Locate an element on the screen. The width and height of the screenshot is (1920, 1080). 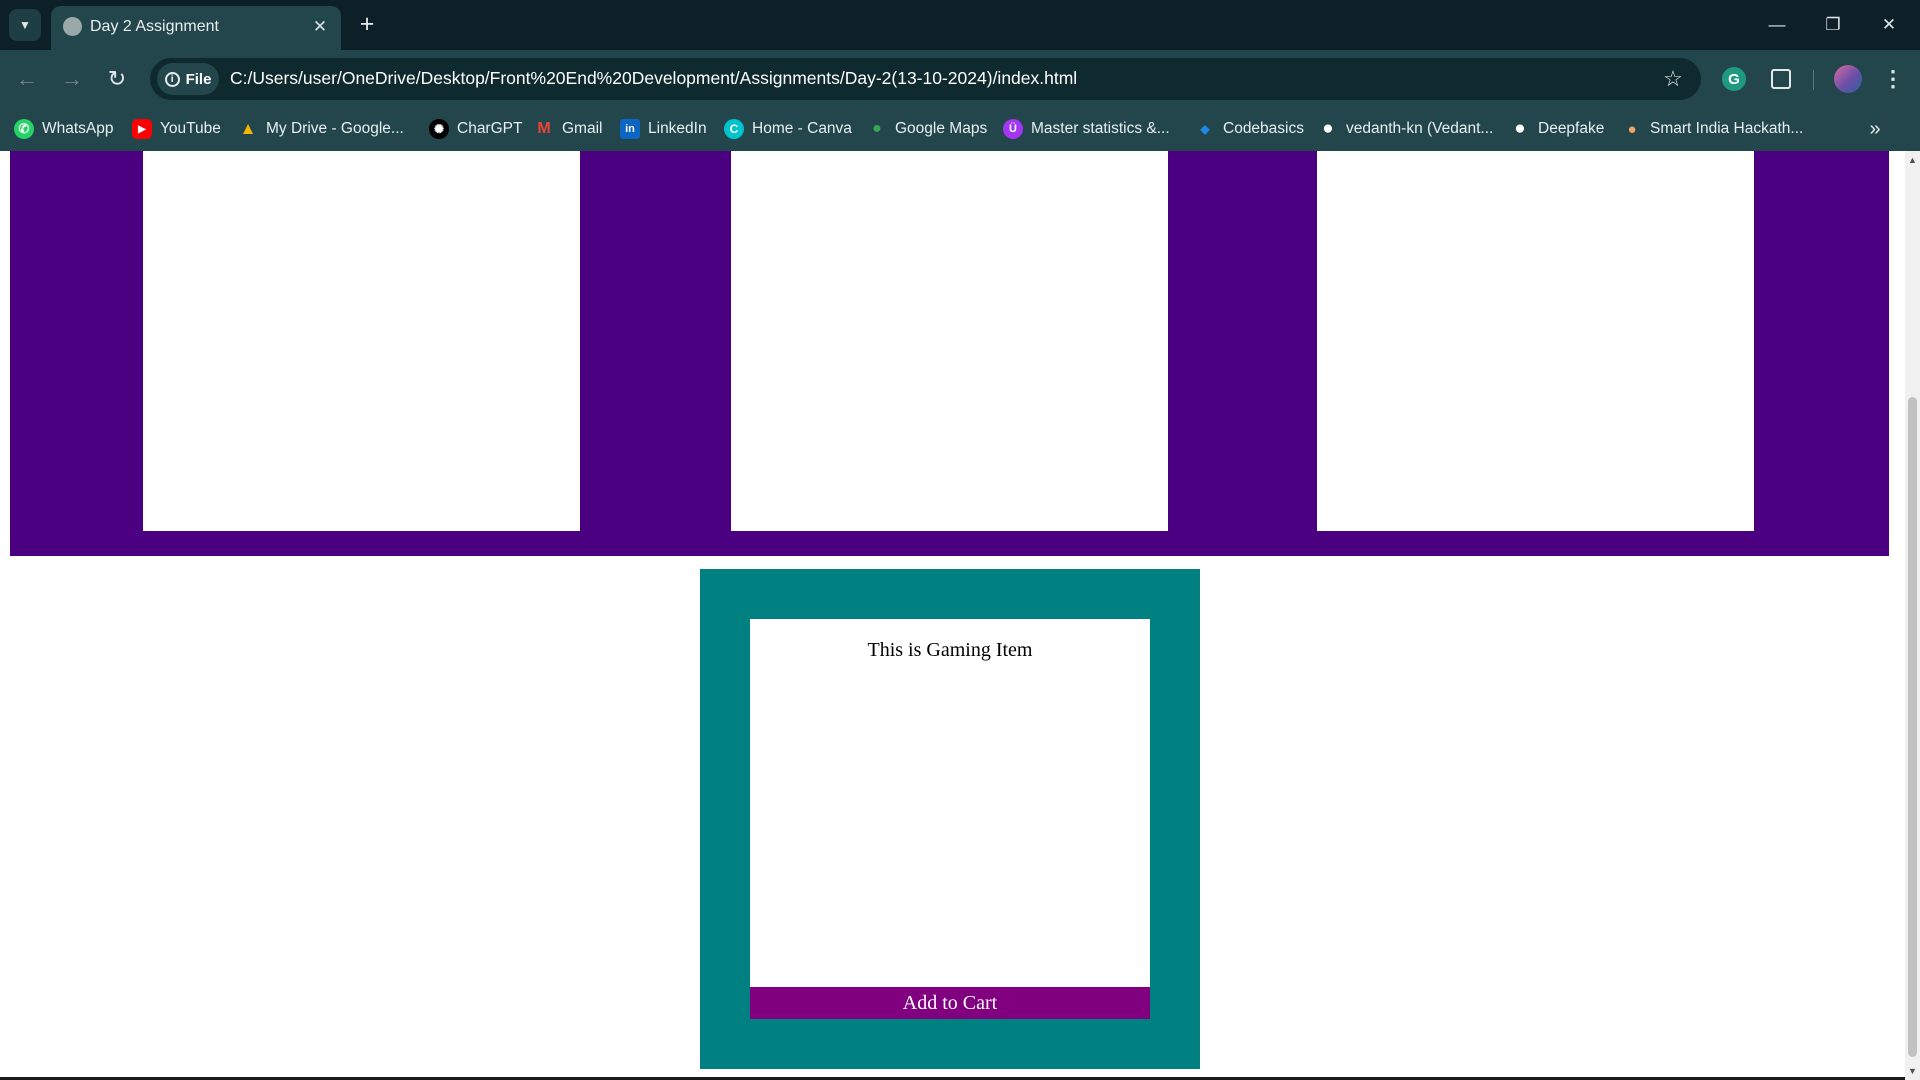
browser-menu-button: ⋮ is located at coordinates (1893, 79).